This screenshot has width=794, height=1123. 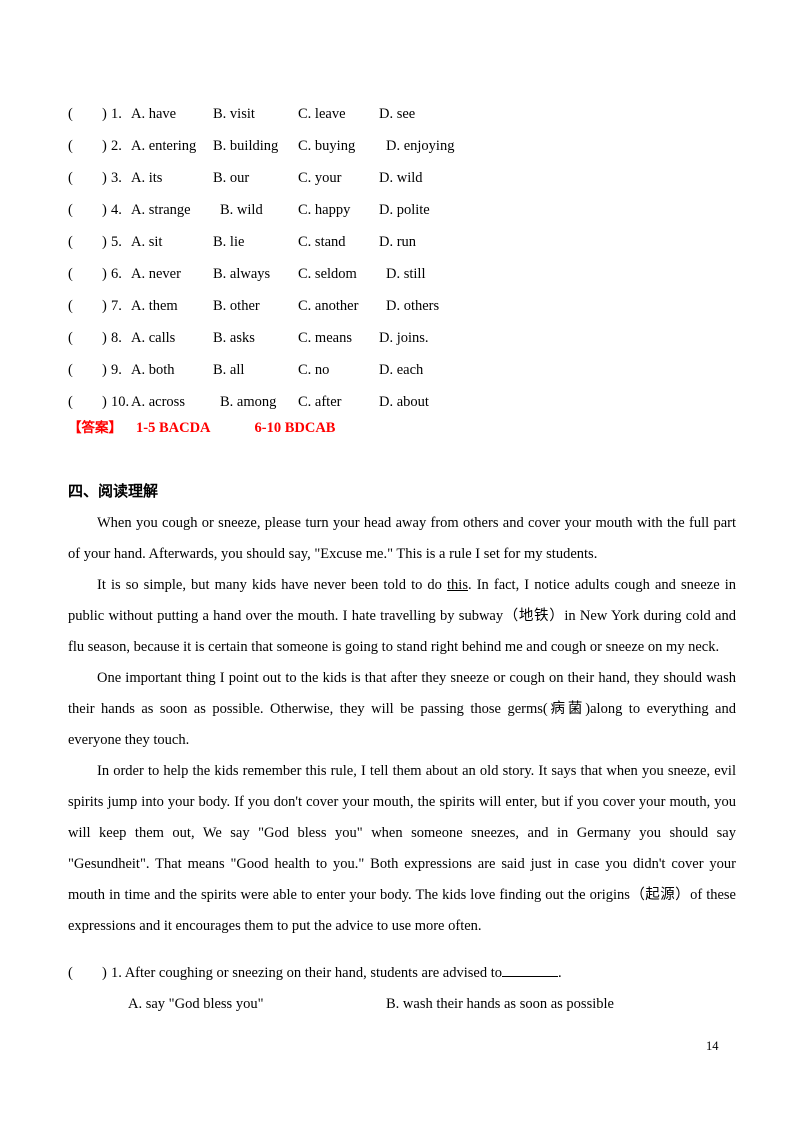 I want to click on option-a: A. have, so click(x=153, y=114).